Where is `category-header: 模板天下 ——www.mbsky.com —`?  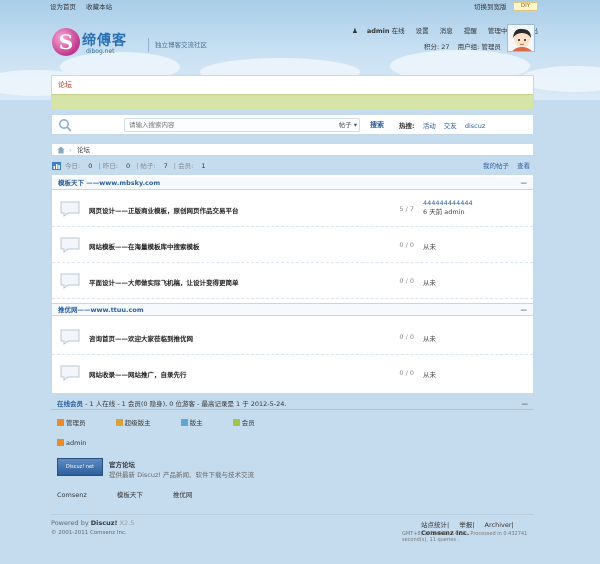 category-header: 模板天下 ——www.mbsky.com — is located at coordinates (292, 183).